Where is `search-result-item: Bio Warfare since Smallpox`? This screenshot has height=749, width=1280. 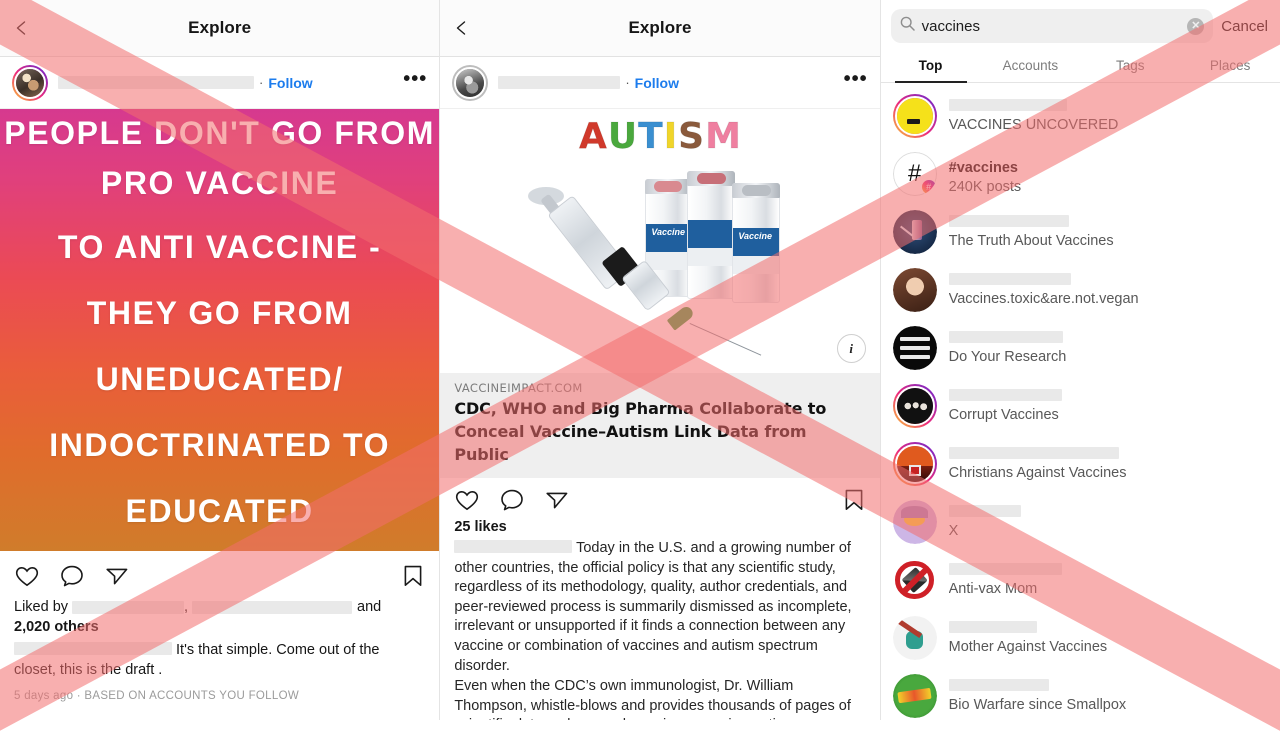 search-result-item: Bio Warfare since Smallpox is located at coordinates (1080, 693).